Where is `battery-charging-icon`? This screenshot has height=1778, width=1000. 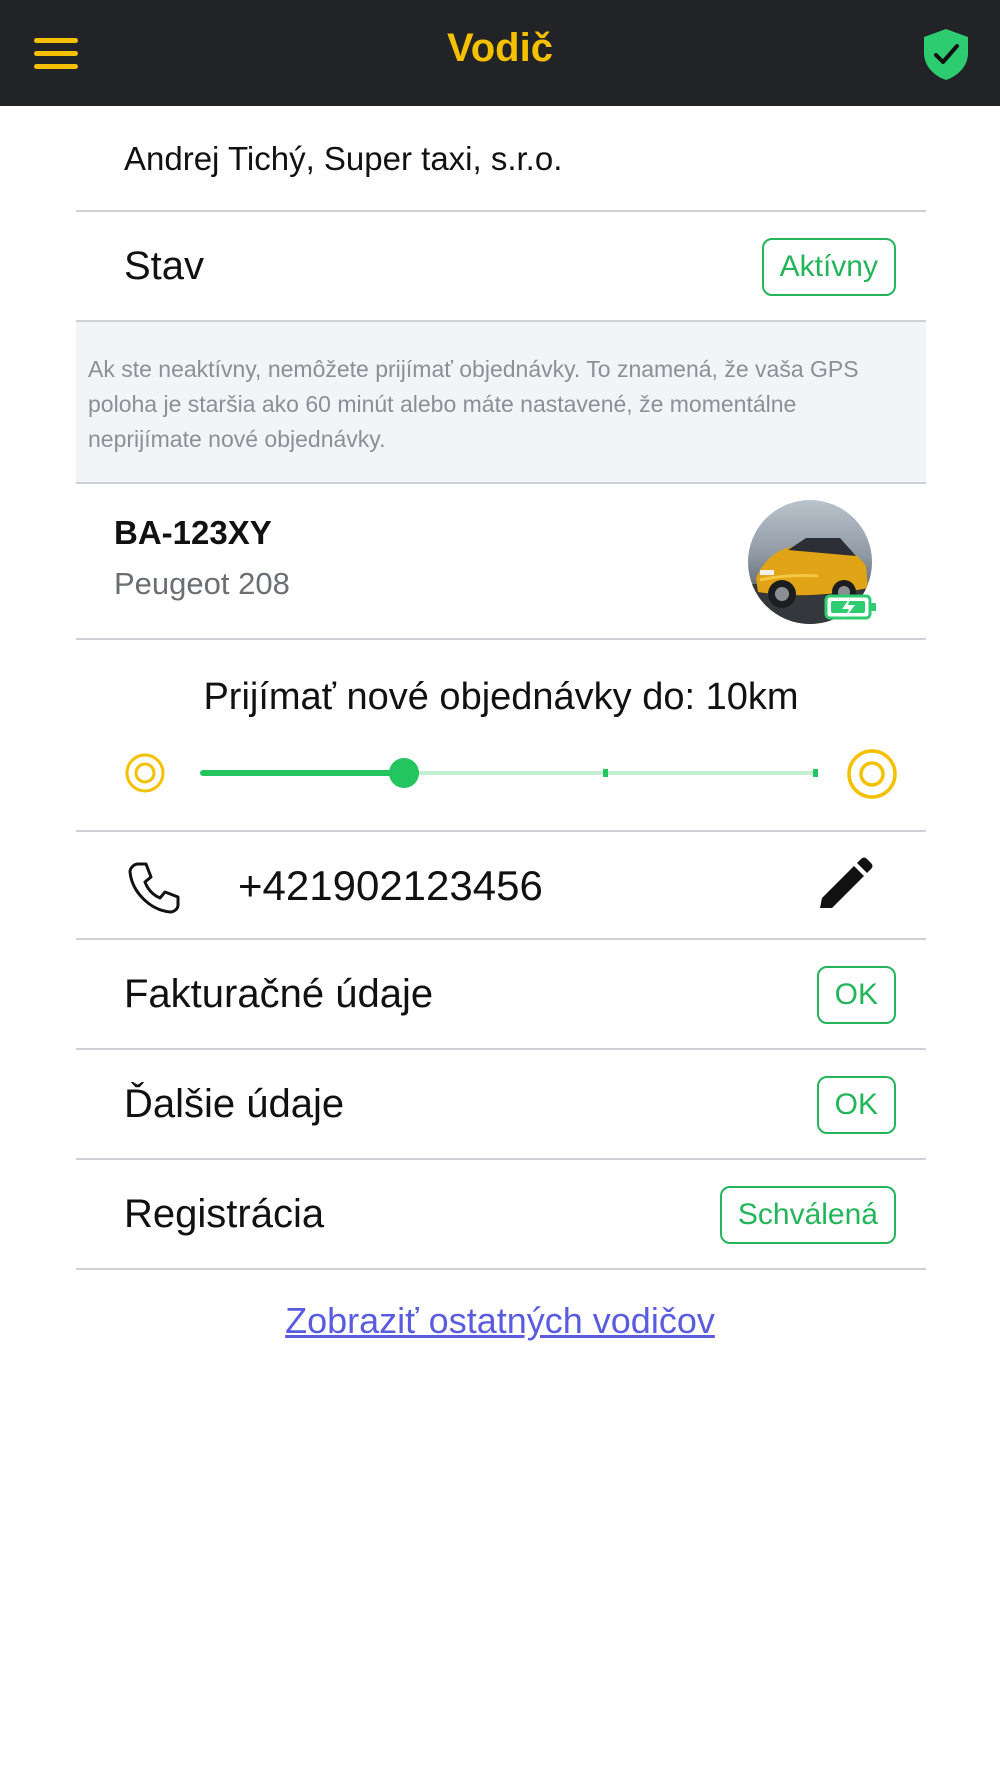
battery-charging-icon is located at coordinates (850, 607).